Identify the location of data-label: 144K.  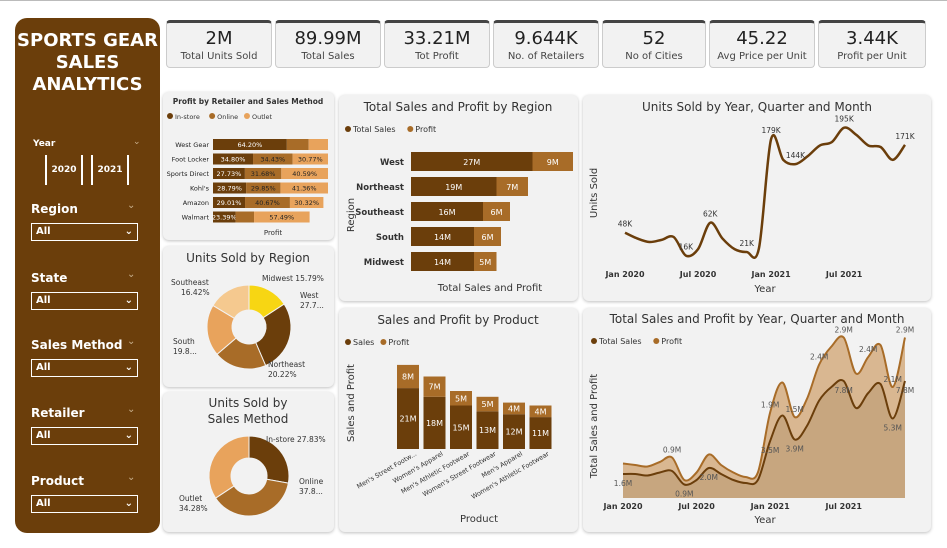
(796, 155).